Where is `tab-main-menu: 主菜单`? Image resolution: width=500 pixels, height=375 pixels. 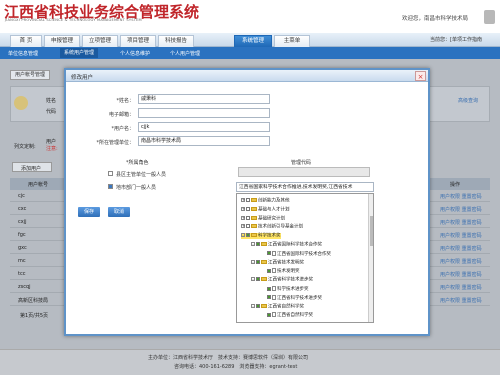 tab-main-menu: 主菜单 is located at coordinates (292, 41).